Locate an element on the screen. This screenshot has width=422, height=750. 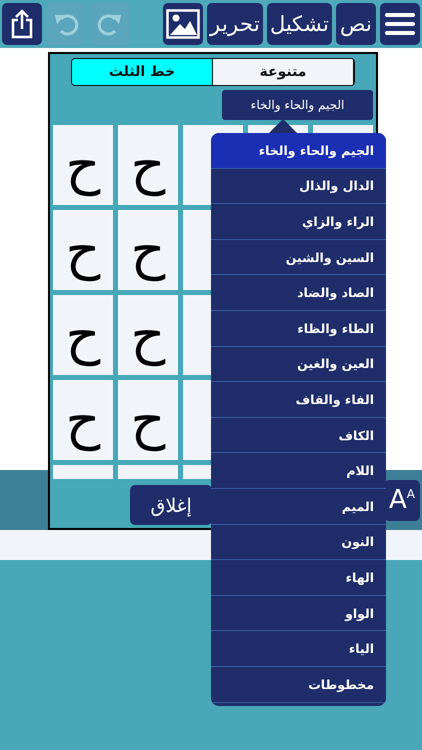
share-button is located at coordinates (22, 24).